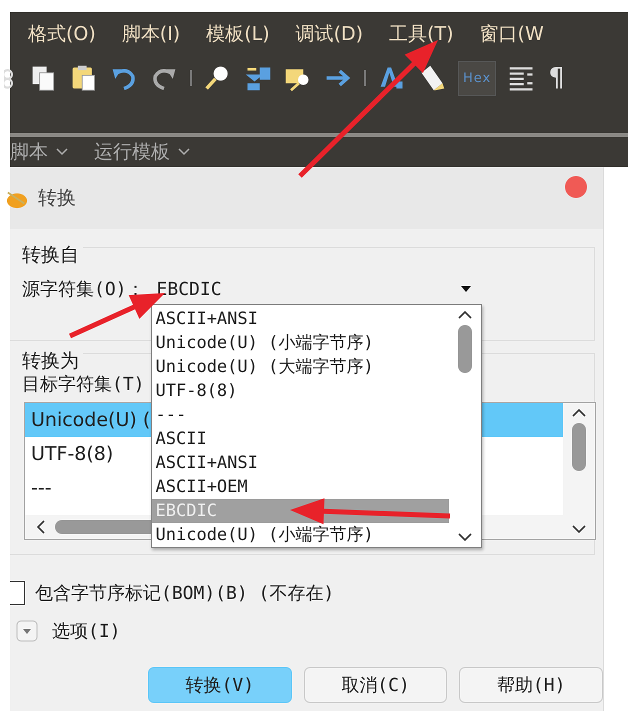 Image resolution: width=628 pixels, height=711 pixels. Describe the element at coordinates (512, 34) in the screenshot. I see `menu-item: 窗口(W` at that location.